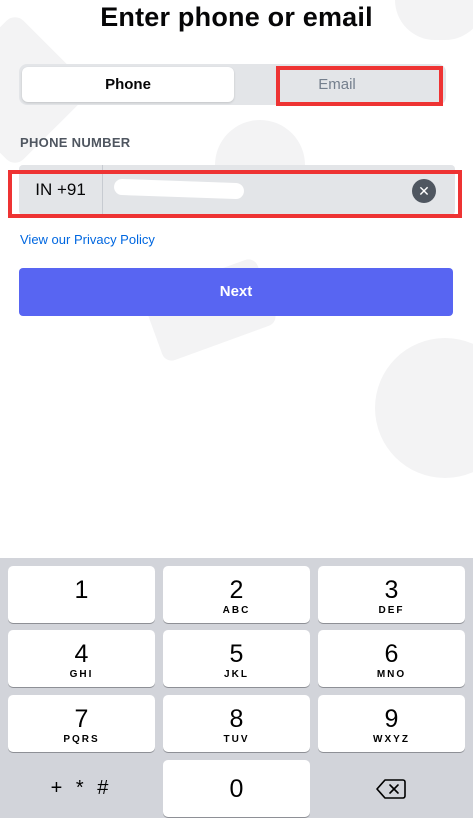 Image resolution: width=473 pixels, height=818 pixels. Describe the element at coordinates (391, 719) in the screenshot. I see `key-digit: 9` at that location.